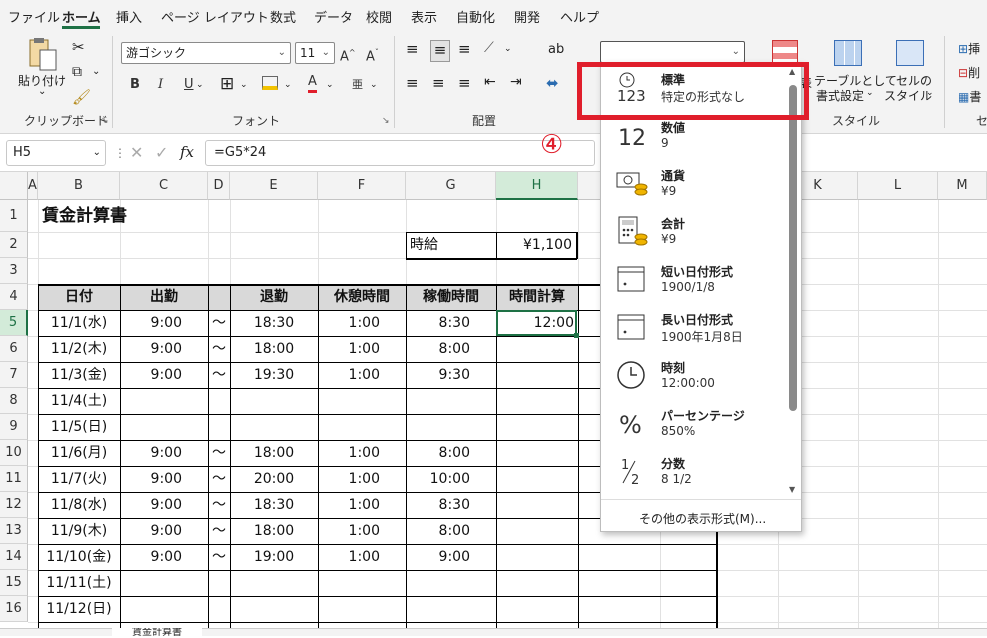  I want to click on bold-button: B, so click(135, 85).